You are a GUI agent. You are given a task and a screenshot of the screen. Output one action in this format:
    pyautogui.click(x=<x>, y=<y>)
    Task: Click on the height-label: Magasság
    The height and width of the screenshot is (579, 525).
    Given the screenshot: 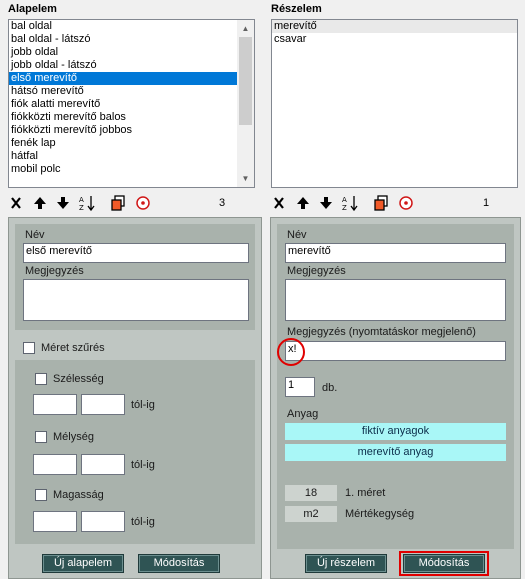 What is the action you would take?
    pyautogui.click(x=78, y=495)
    